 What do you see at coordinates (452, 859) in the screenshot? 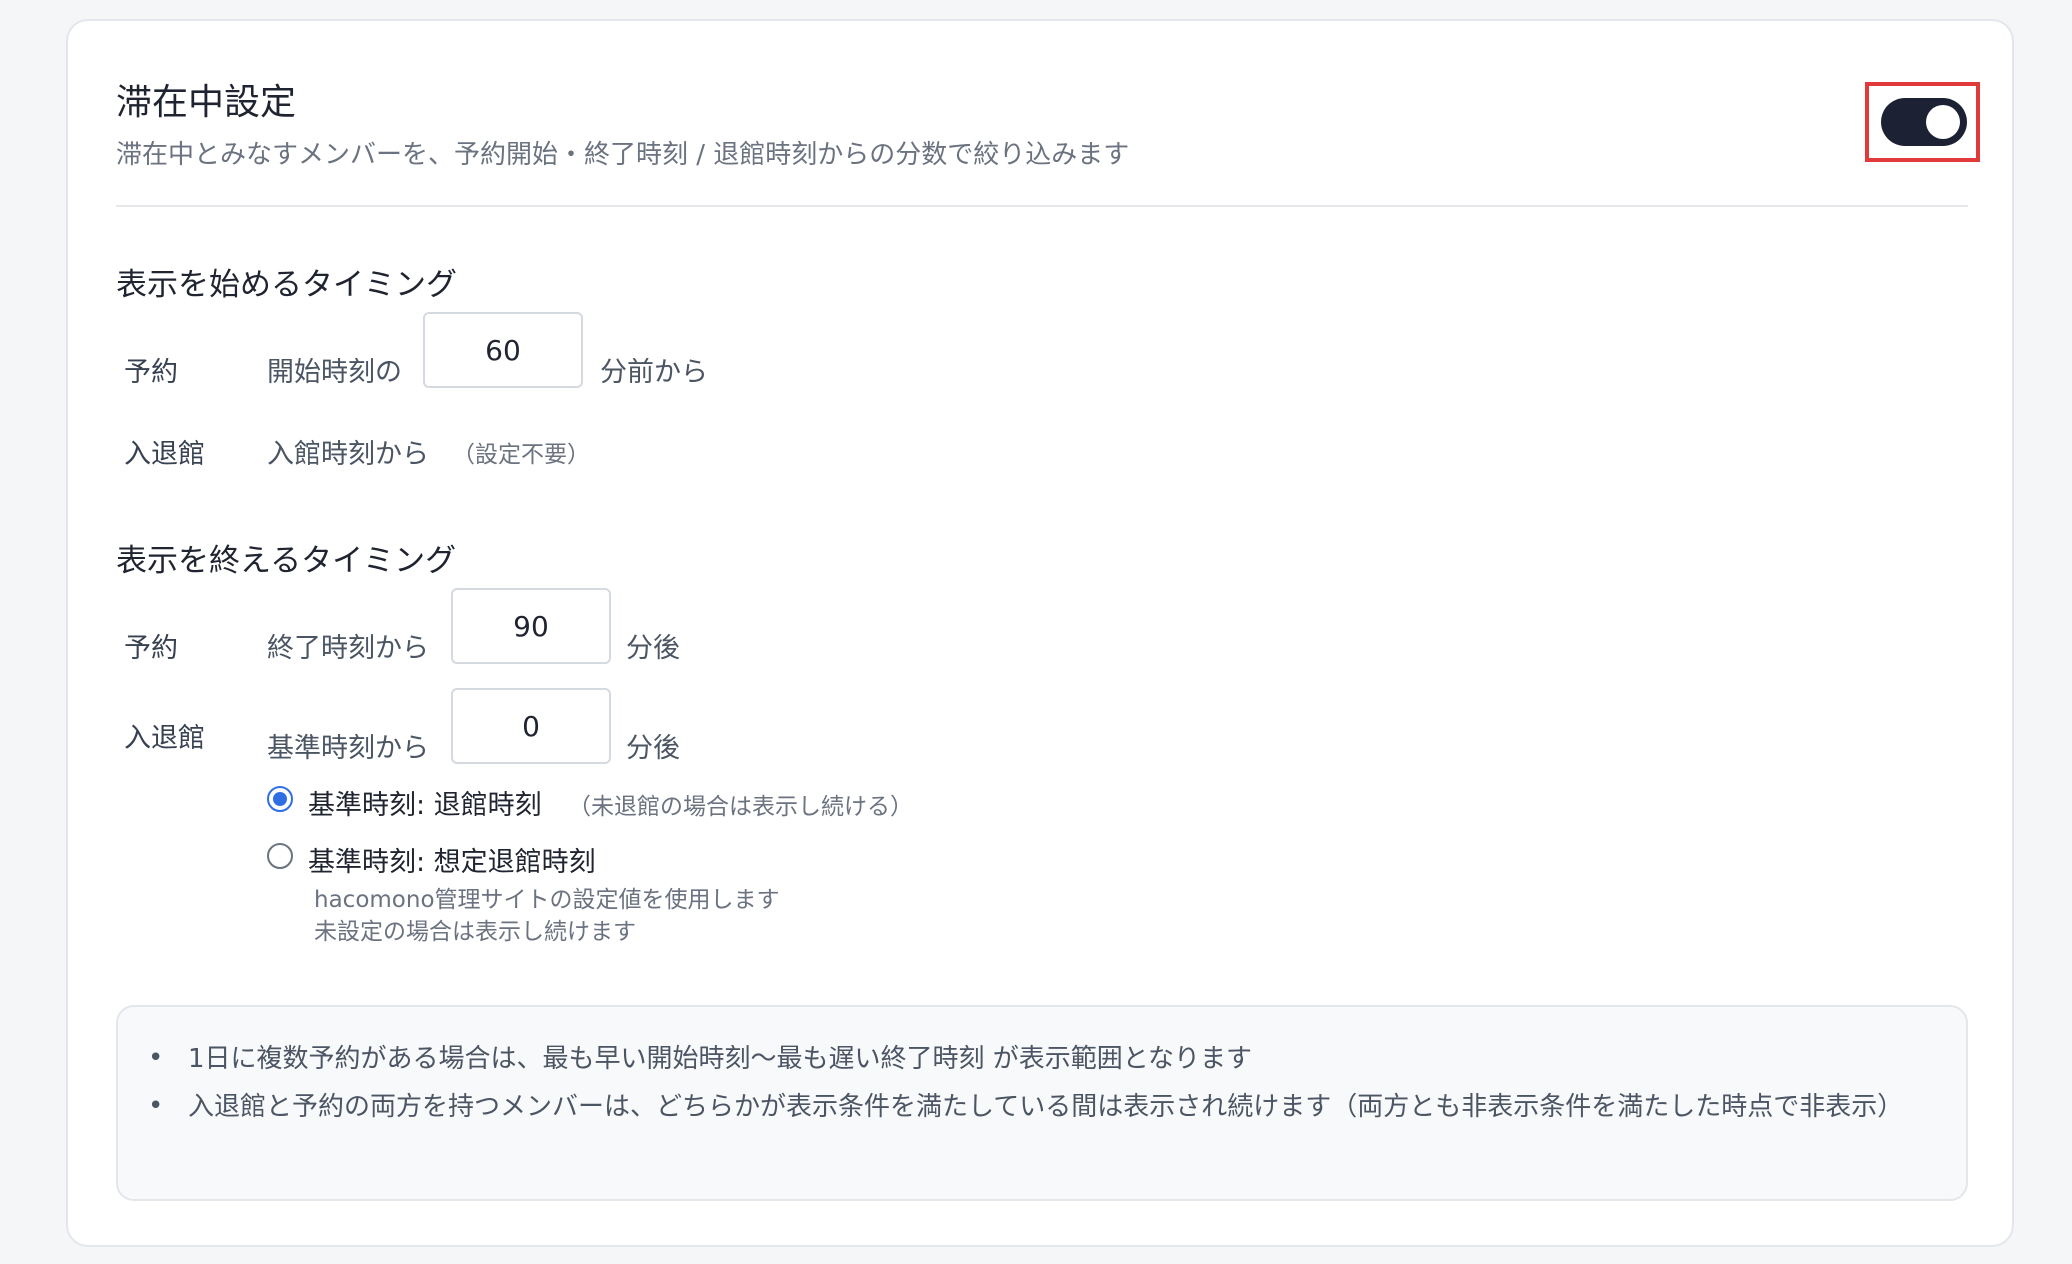
I see `radio-expected-exit-time-label: 基準時刻: 想定退館時刻` at bounding box center [452, 859].